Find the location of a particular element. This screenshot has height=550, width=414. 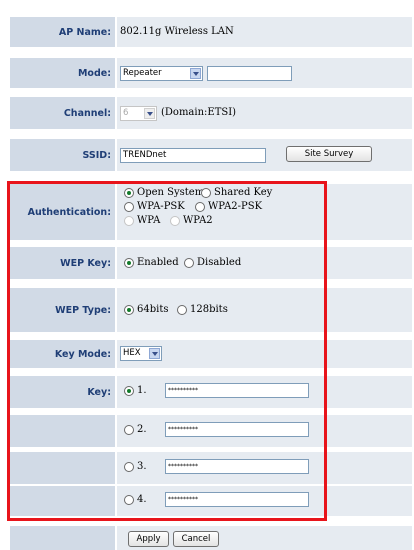

key-field-4: 4. ********** is located at coordinates (264, 501).